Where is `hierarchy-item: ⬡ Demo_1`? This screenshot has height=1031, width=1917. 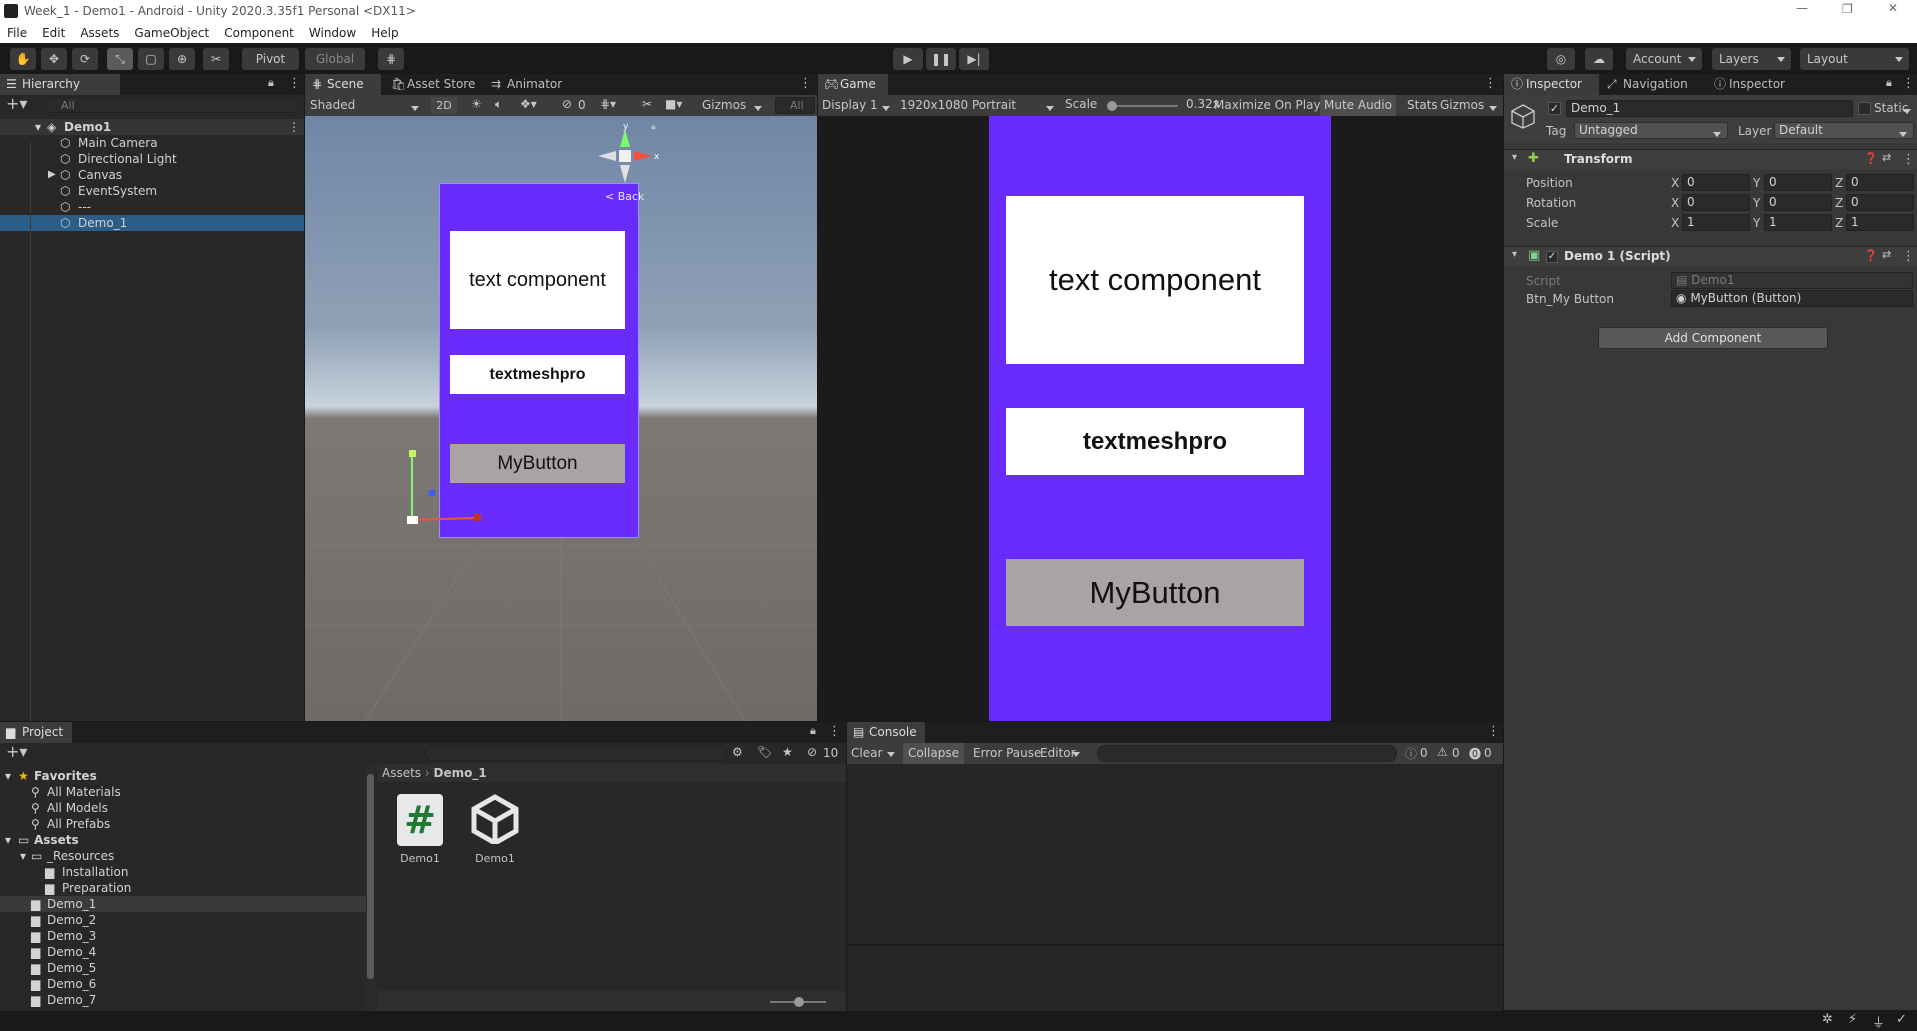
hierarchy-item: ⬡ Demo_1 is located at coordinates (152, 223).